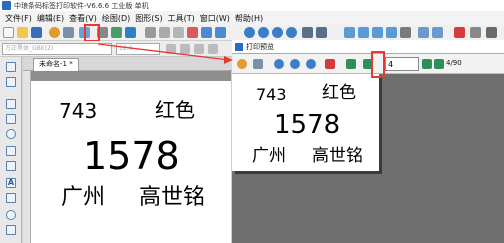 This screenshot has width=504, height=243. Describe the element at coordinates (263, 32) in the screenshot. I see `zoom-out-icon` at that location.